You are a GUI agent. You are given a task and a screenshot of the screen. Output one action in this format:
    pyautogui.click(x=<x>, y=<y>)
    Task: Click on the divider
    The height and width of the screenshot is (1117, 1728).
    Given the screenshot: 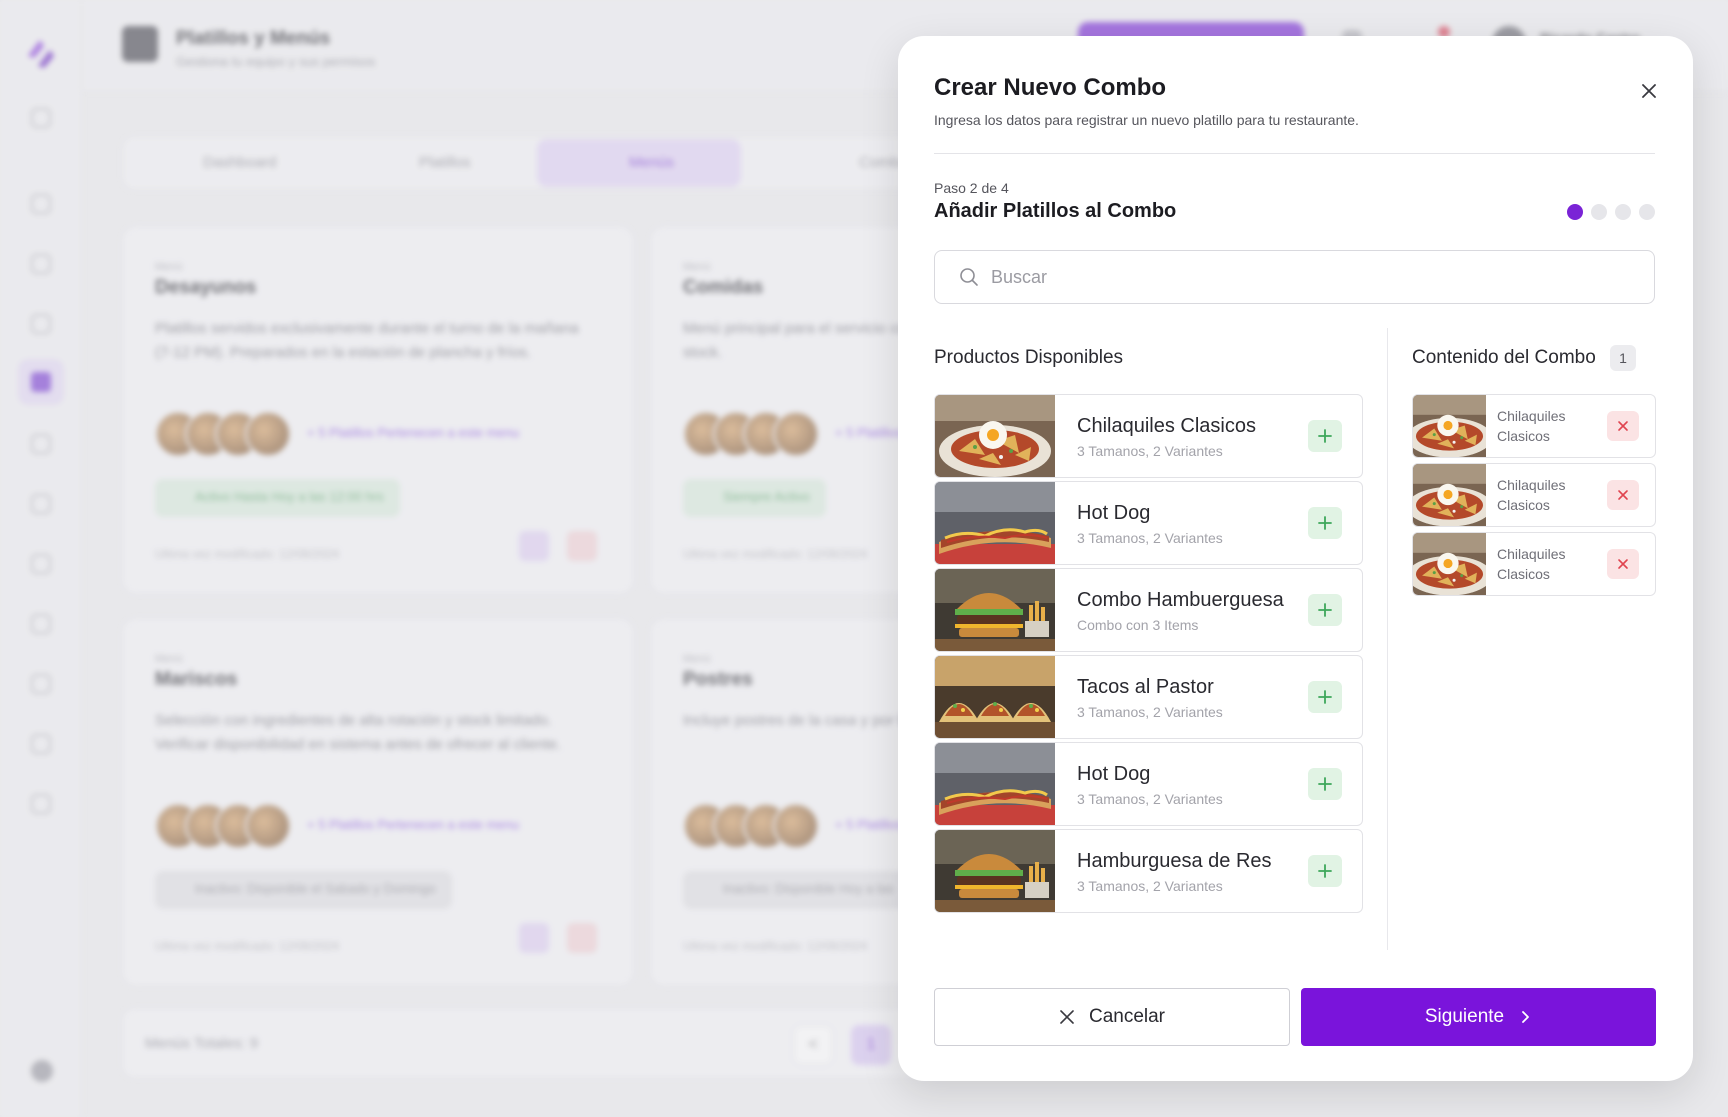 What is the action you would take?
    pyautogui.click(x=1294, y=153)
    